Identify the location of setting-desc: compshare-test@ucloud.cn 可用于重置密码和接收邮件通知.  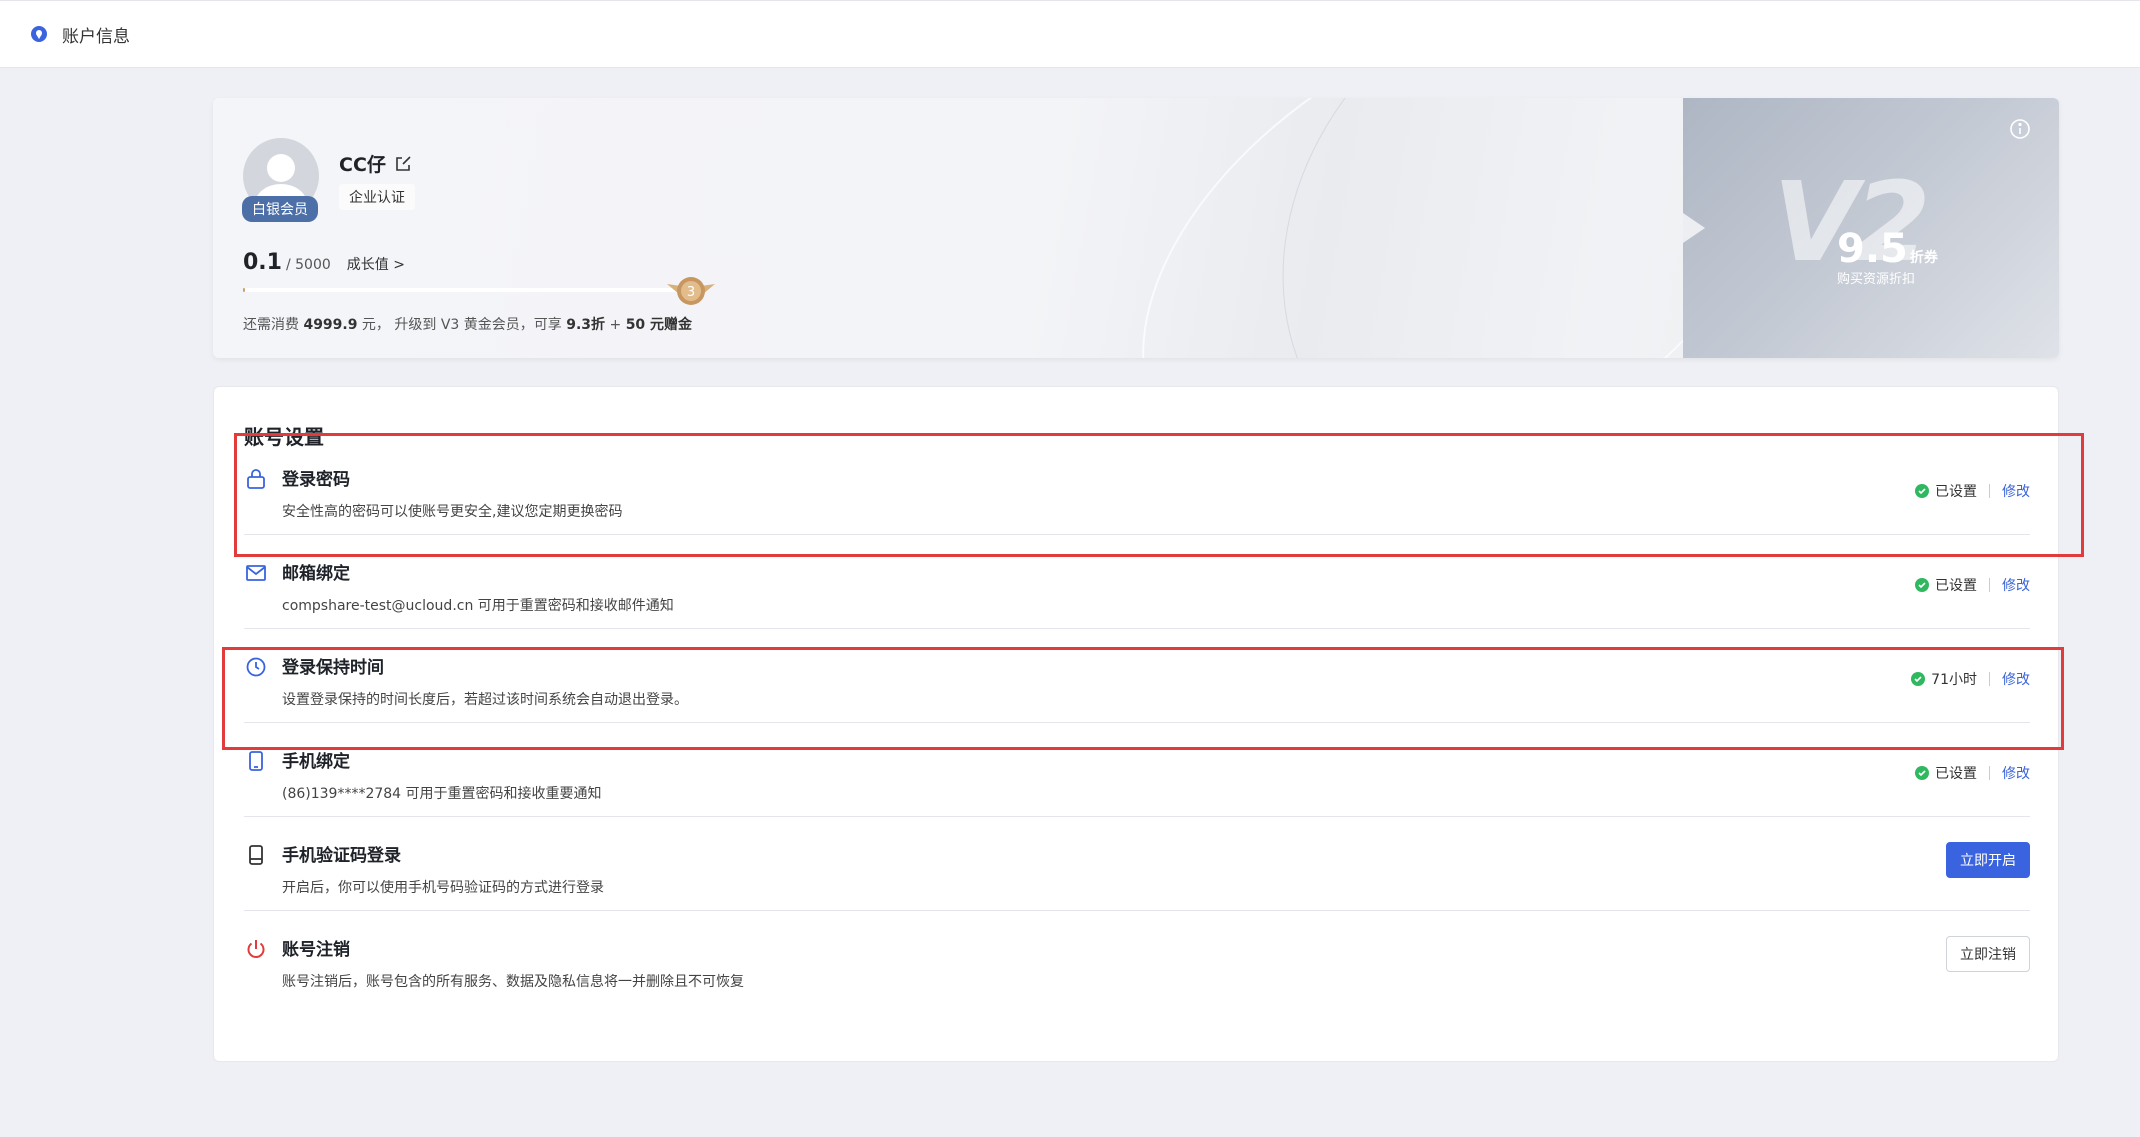
(478, 606).